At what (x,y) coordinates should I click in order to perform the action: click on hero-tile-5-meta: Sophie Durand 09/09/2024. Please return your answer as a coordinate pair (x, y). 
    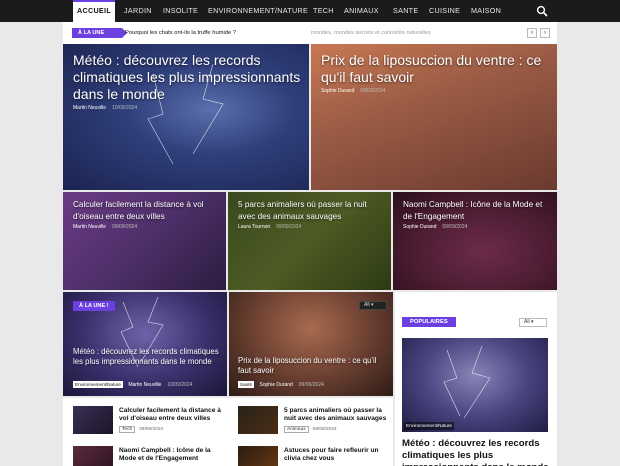
    Looking at the image, I should click on (435, 227).